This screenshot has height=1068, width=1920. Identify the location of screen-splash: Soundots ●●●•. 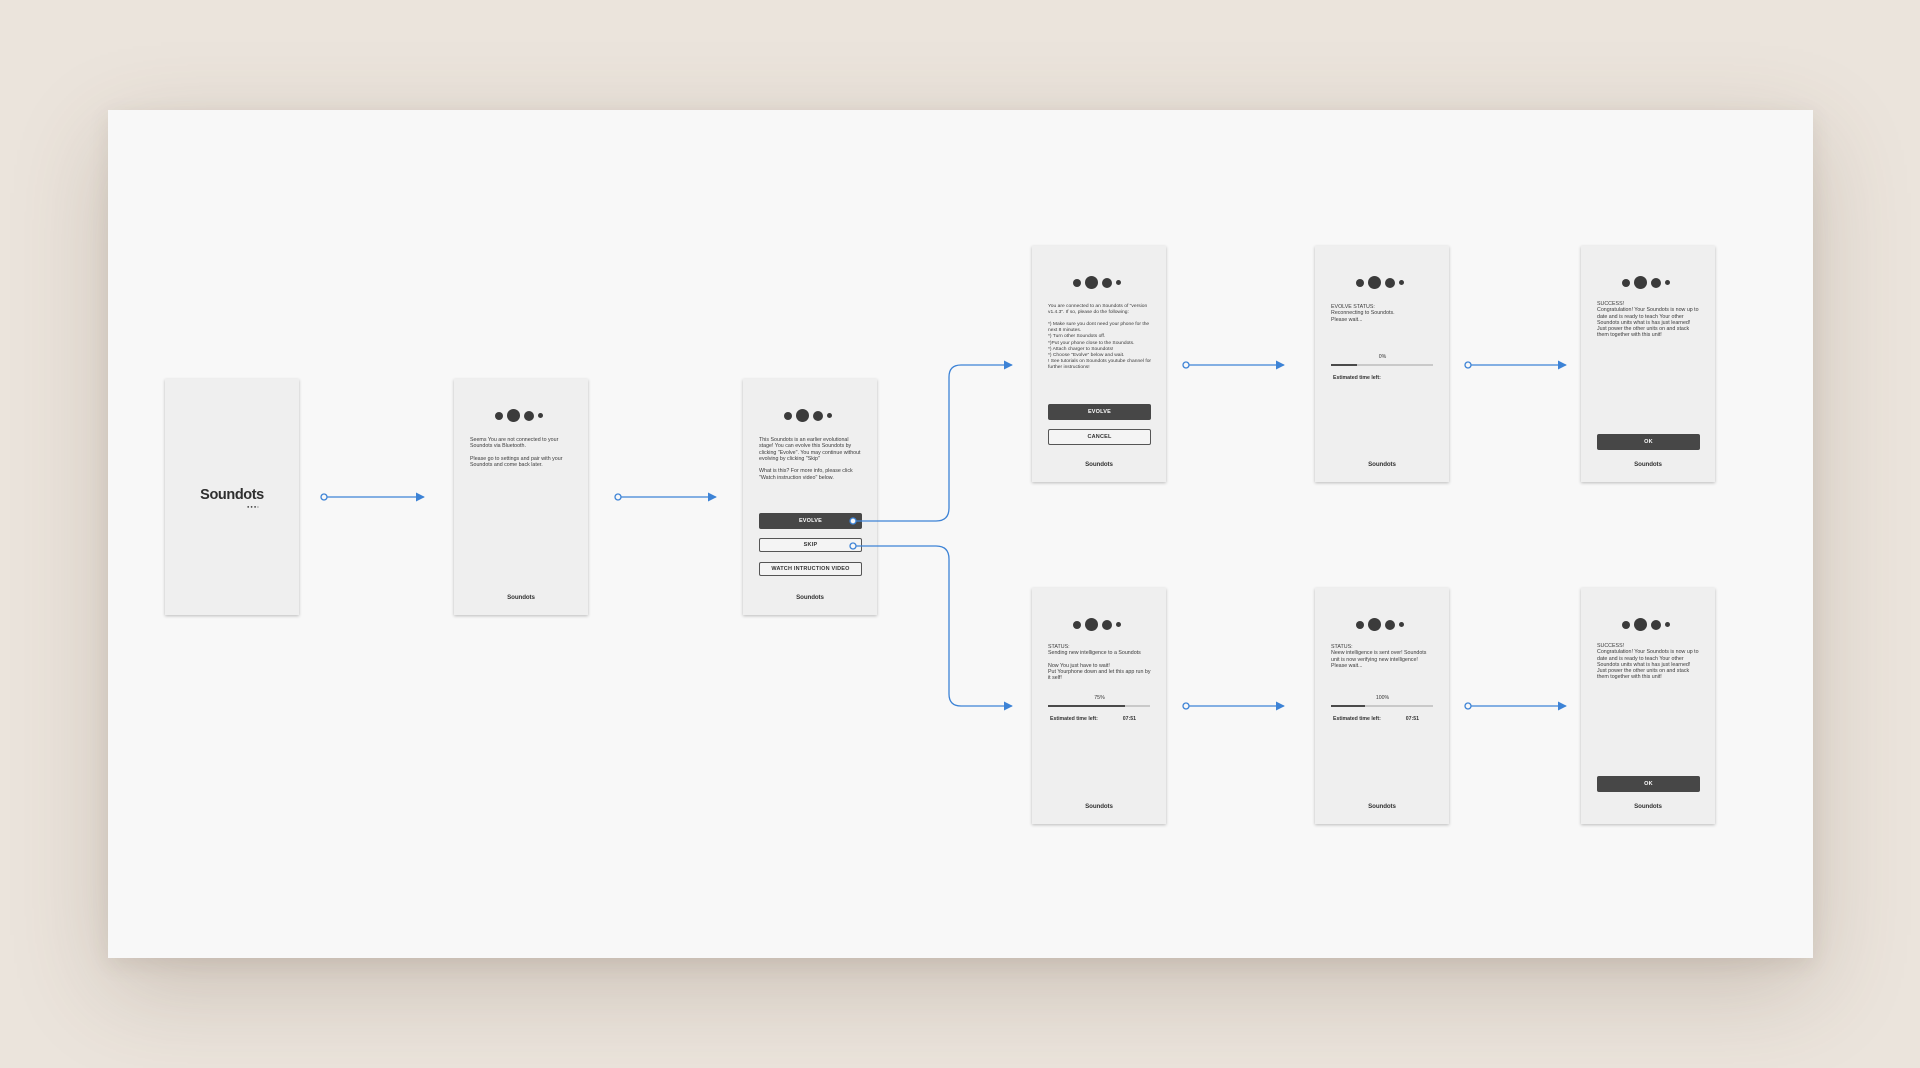
(232, 497).